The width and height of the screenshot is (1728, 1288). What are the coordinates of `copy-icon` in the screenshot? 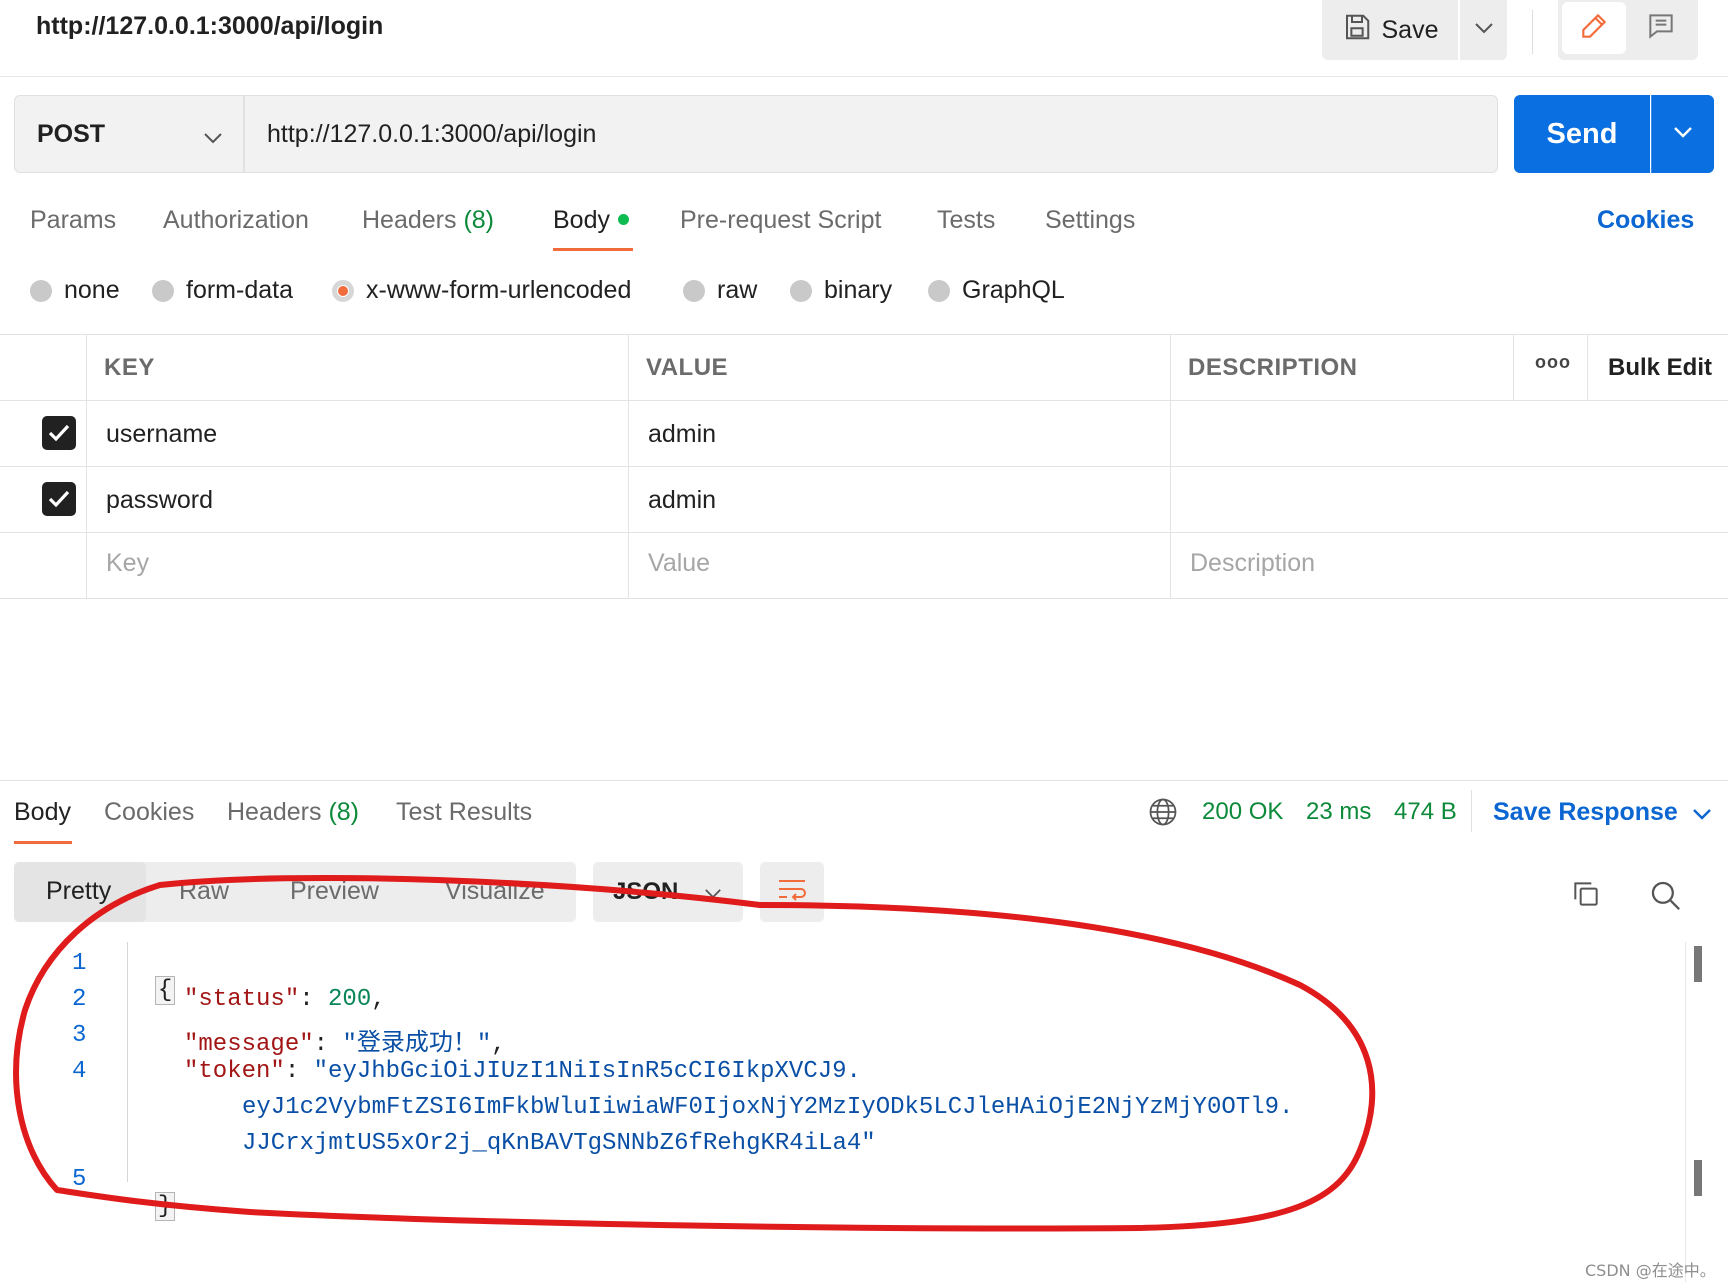 It's located at (1586, 896).